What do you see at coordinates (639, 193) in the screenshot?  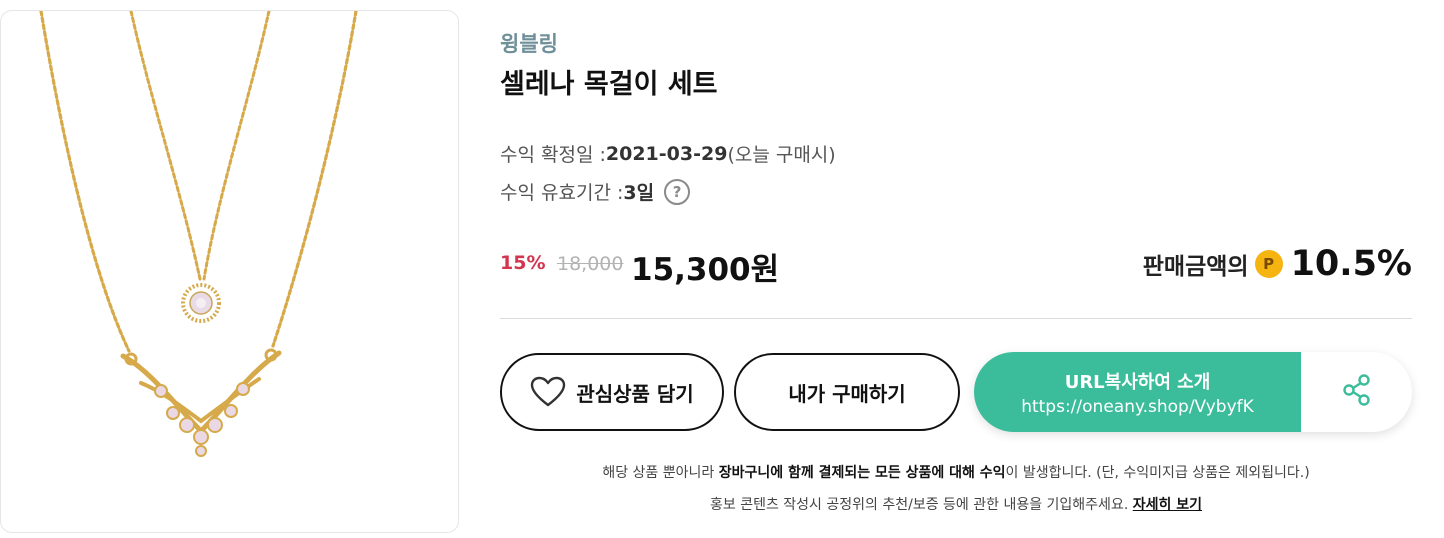 I see `validity-value: 3일` at bounding box center [639, 193].